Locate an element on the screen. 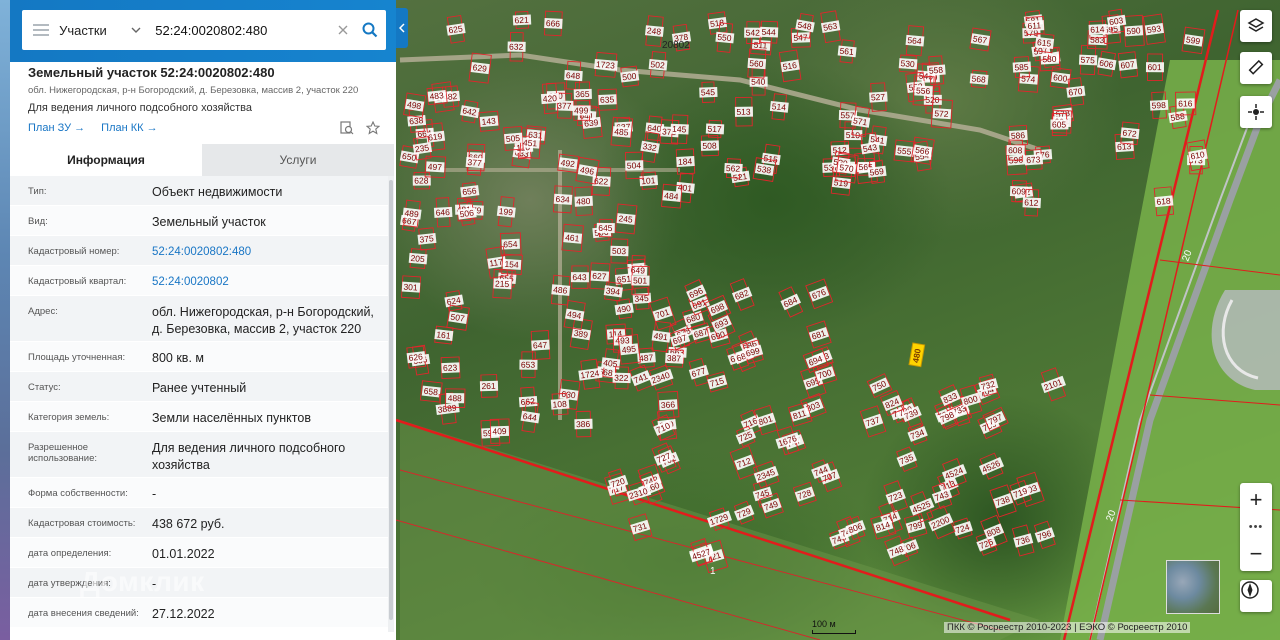 The image size is (1280, 640). zoom-more-icon: ••• is located at coordinates (1256, 527).